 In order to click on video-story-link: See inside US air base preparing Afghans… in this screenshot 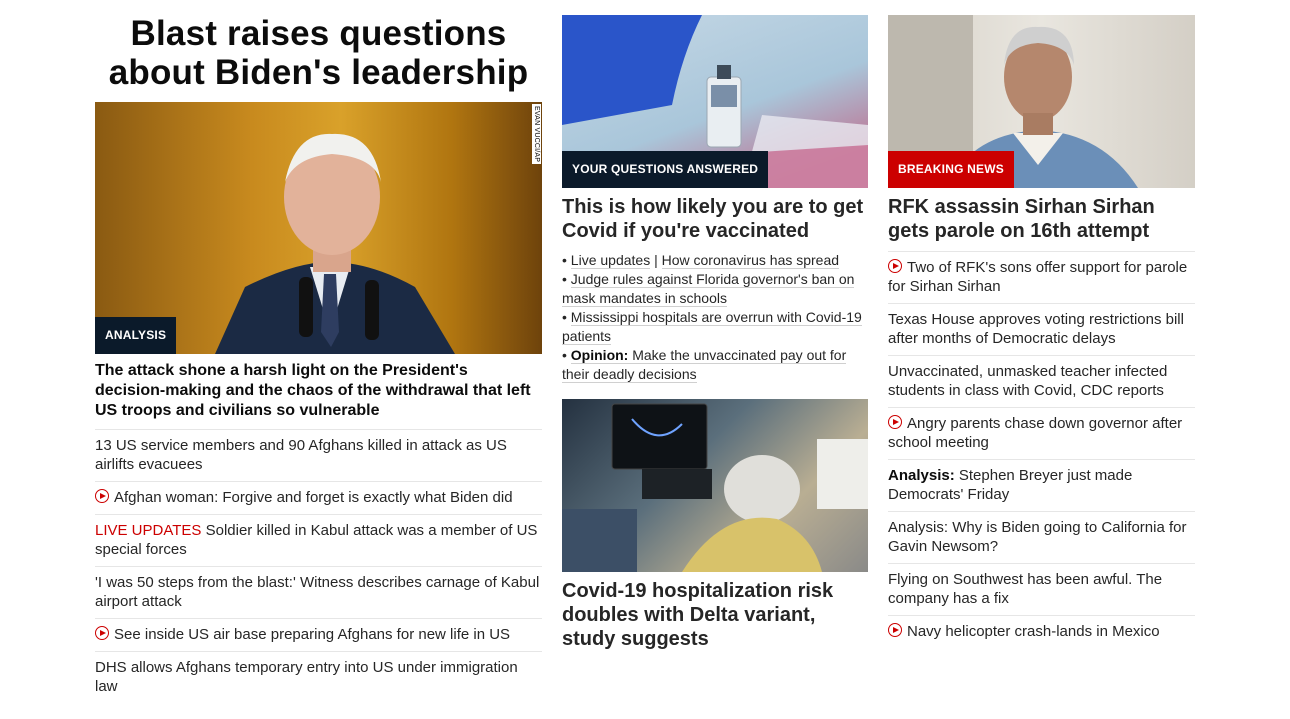, I will do `click(302, 634)`.